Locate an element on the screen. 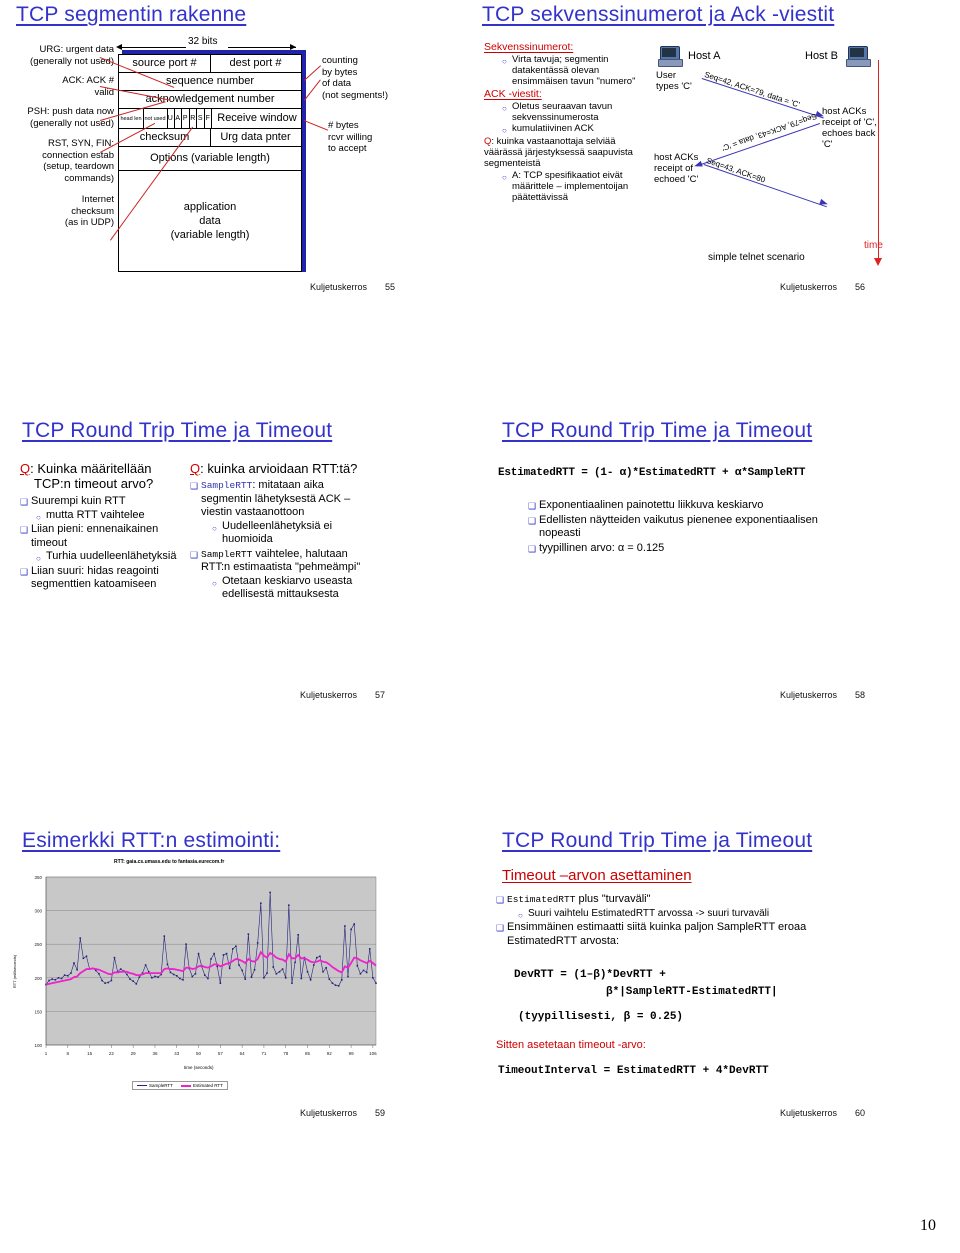 The image size is (960, 1253). svg-text: 8 is located at coordinates (68, 1053).